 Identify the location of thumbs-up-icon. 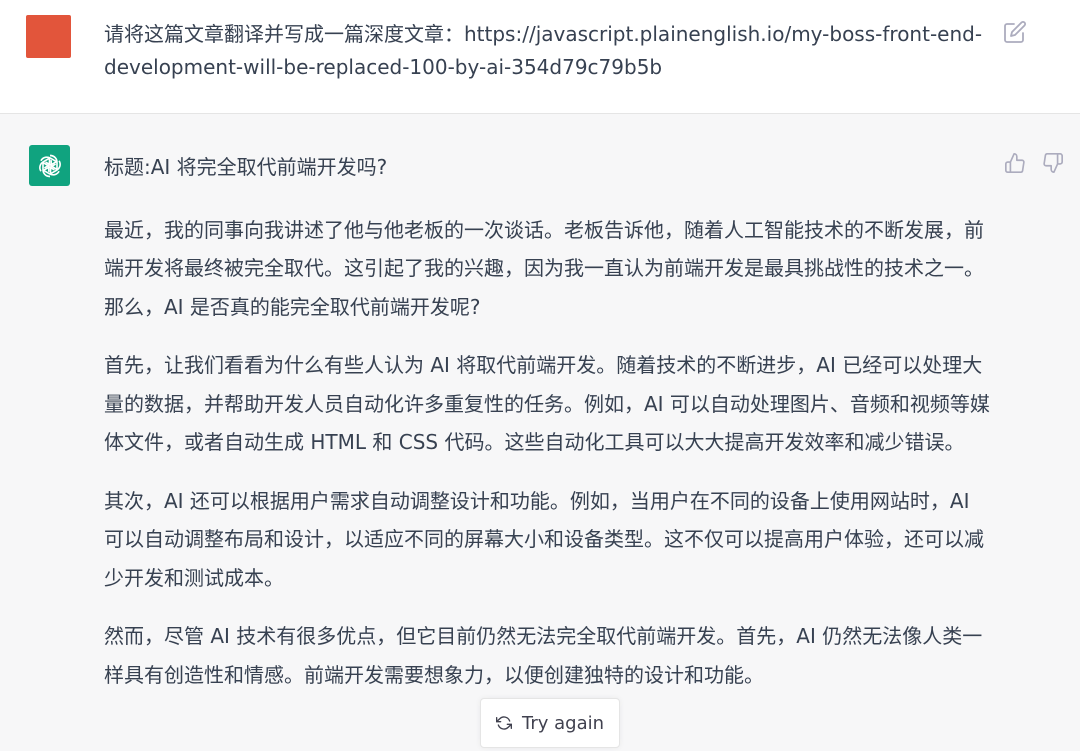
(1015, 163).